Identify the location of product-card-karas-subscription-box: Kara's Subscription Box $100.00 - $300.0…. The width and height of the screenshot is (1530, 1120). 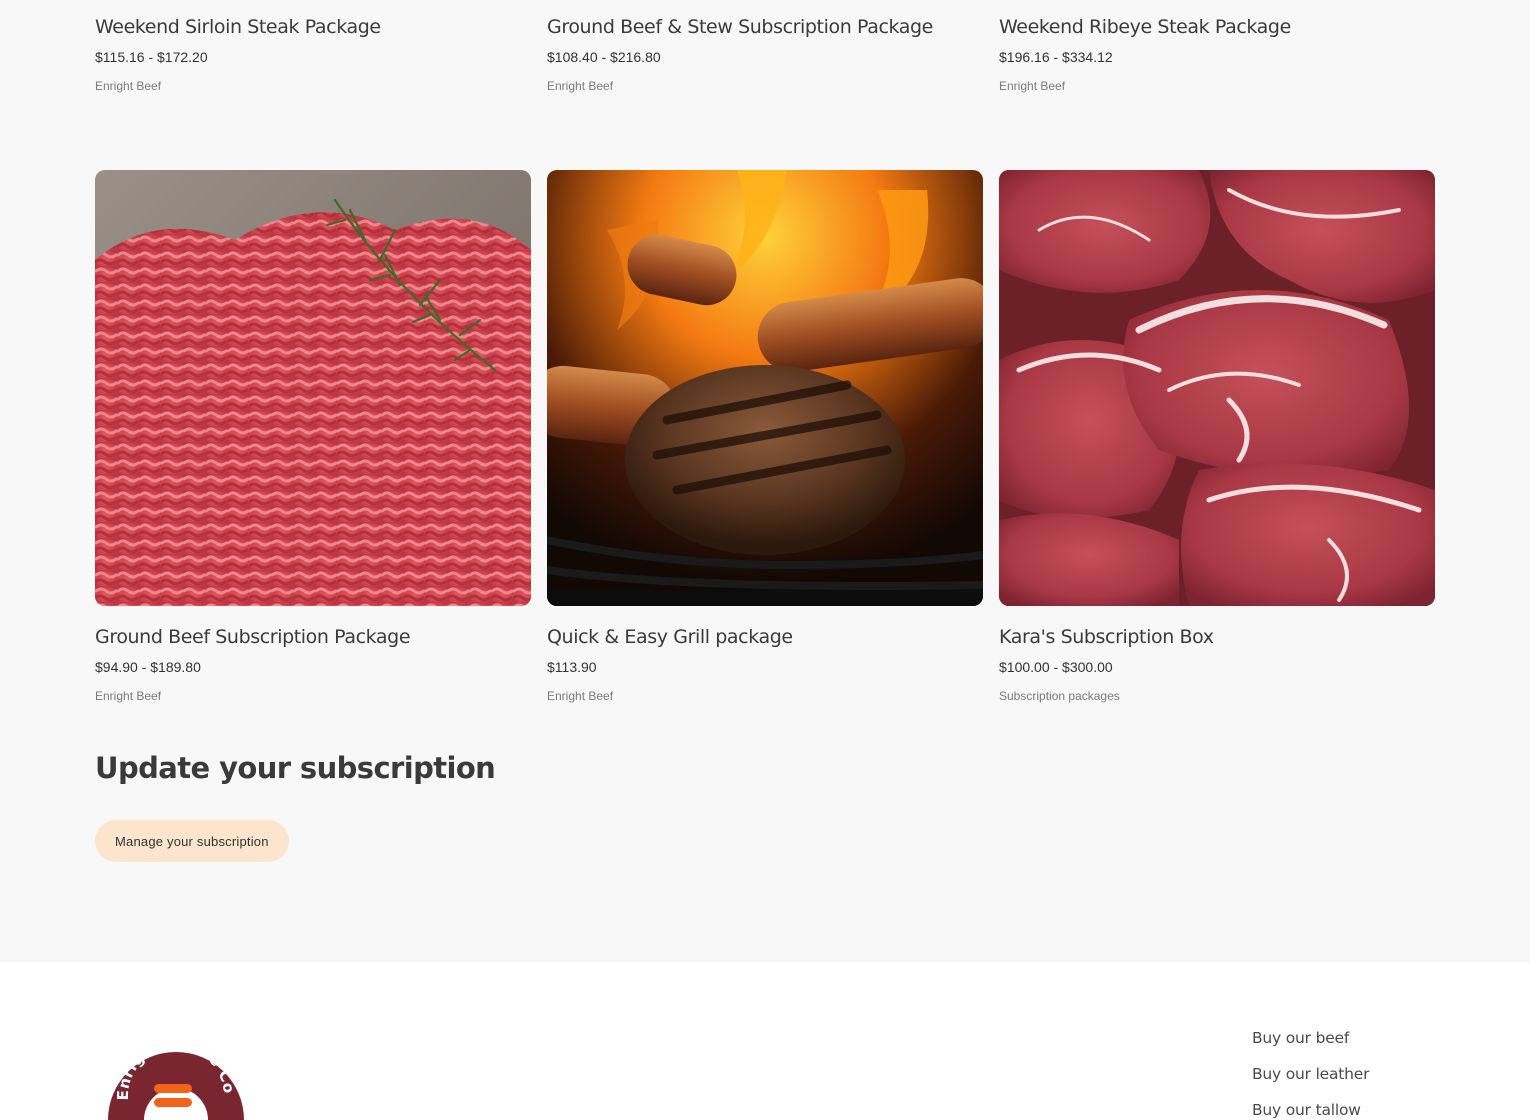
(1217, 437).